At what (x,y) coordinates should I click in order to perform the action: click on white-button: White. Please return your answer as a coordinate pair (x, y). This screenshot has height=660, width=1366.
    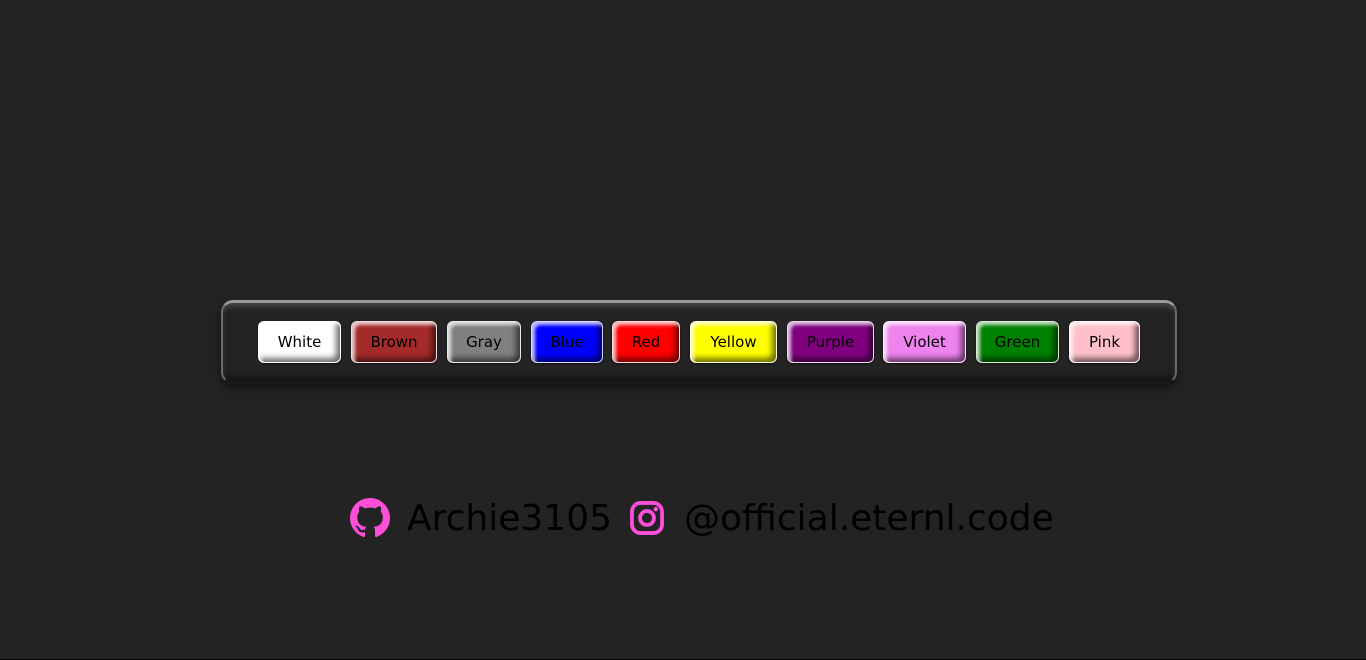
    Looking at the image, I should click on (299, 342).